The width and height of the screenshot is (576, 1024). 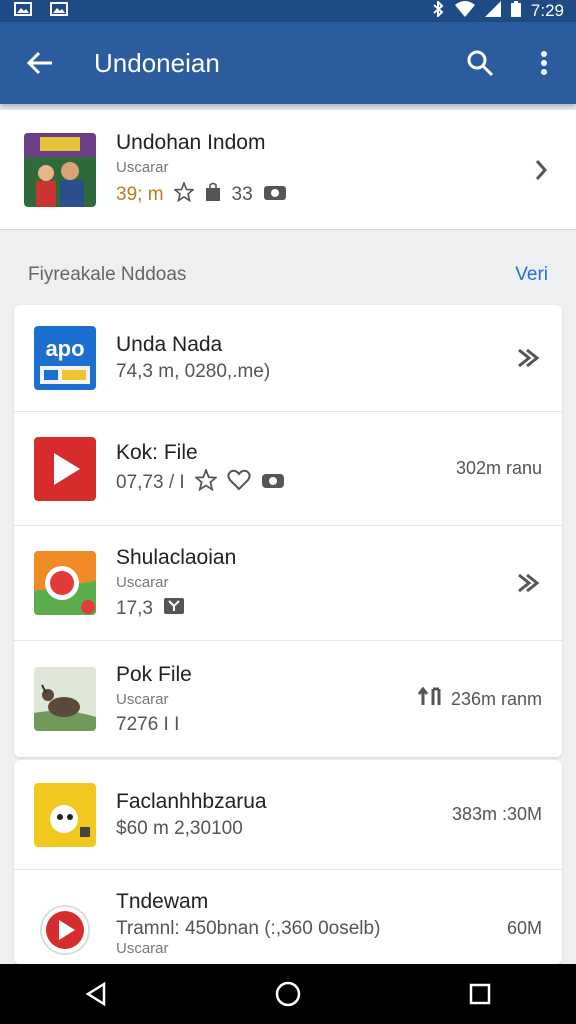 I want to click on camera-app-icon, so click(x=65, y=583).